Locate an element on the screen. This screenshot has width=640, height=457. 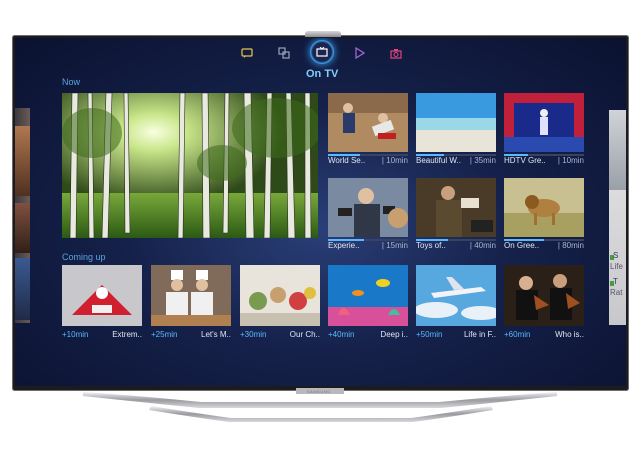
play-icon is located at coordinates (359, 53).